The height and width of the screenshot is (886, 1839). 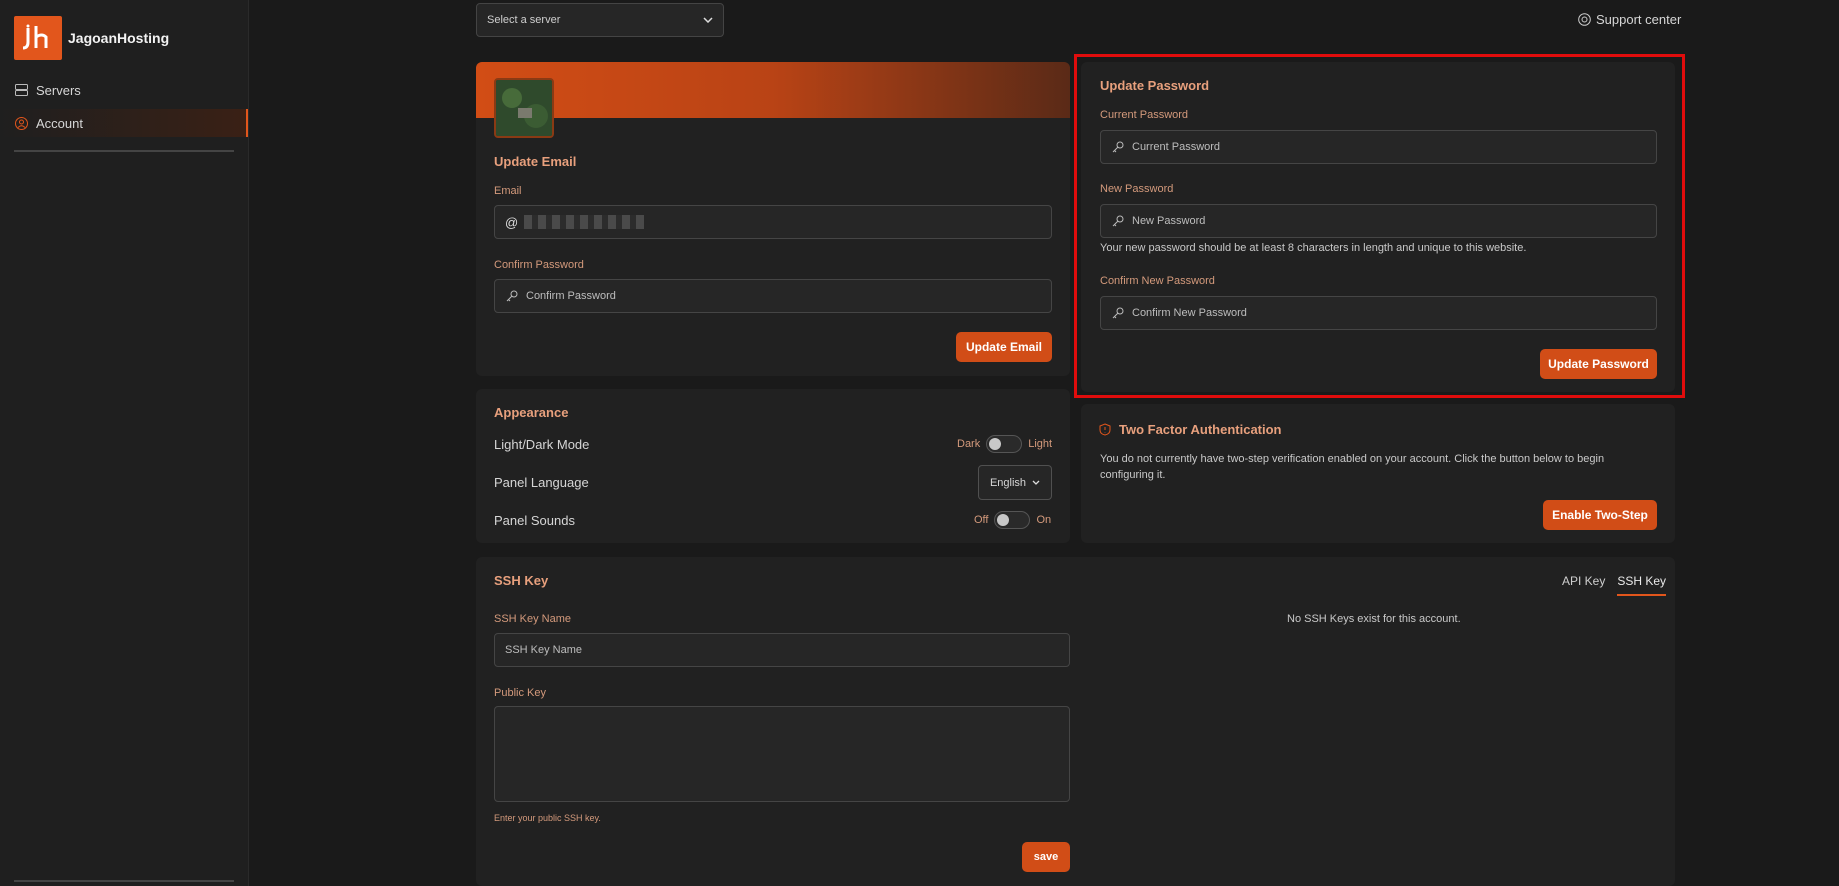 What do you see at coordinates (512, 222) in the screenshot?
I see `email-value: @` at bounding box center [512, 222].